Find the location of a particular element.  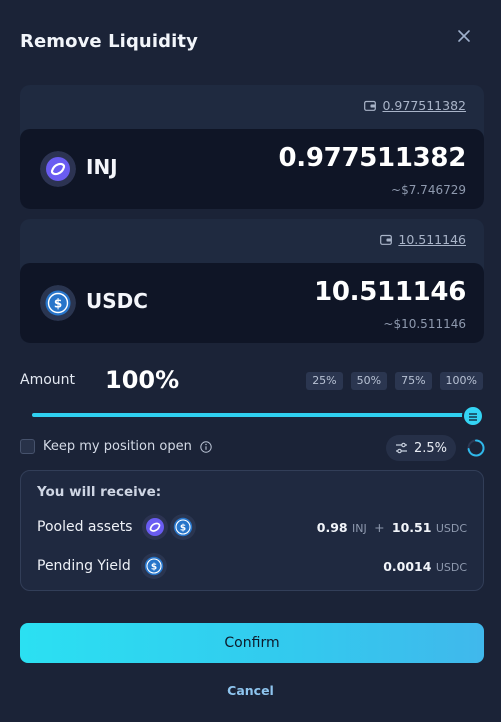

usdc-balance-value: 10.511146 is located at coordinates (432, 239).